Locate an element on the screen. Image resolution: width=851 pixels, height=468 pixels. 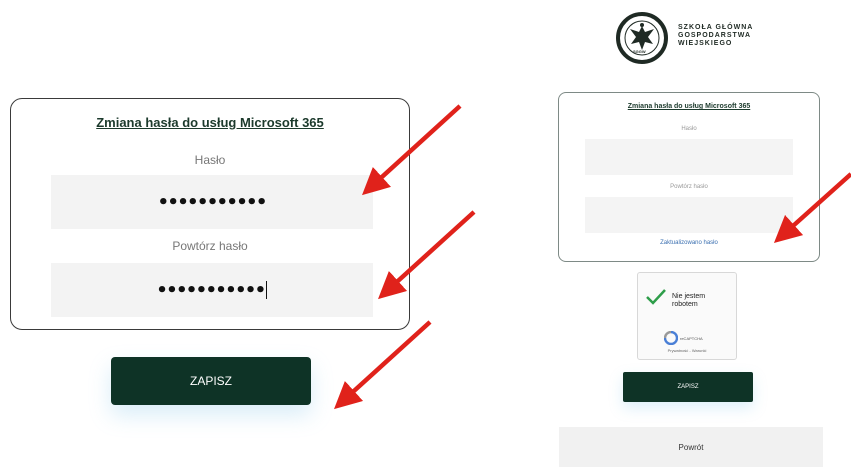
repeat-password-label: Powtórz hasło is located at coordinates (210, 246).